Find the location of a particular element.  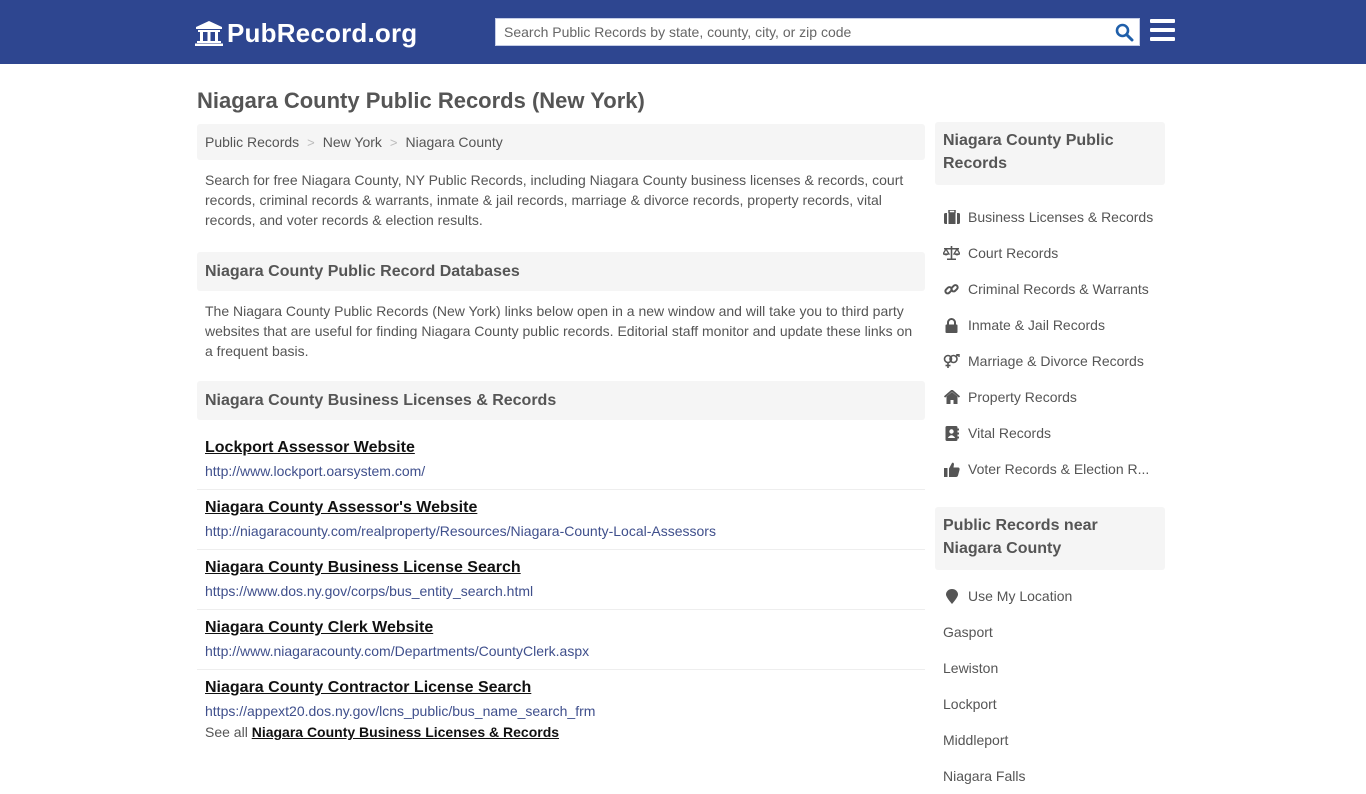

nearby-place-link: Gasport is located at coordinates (1050, 632).